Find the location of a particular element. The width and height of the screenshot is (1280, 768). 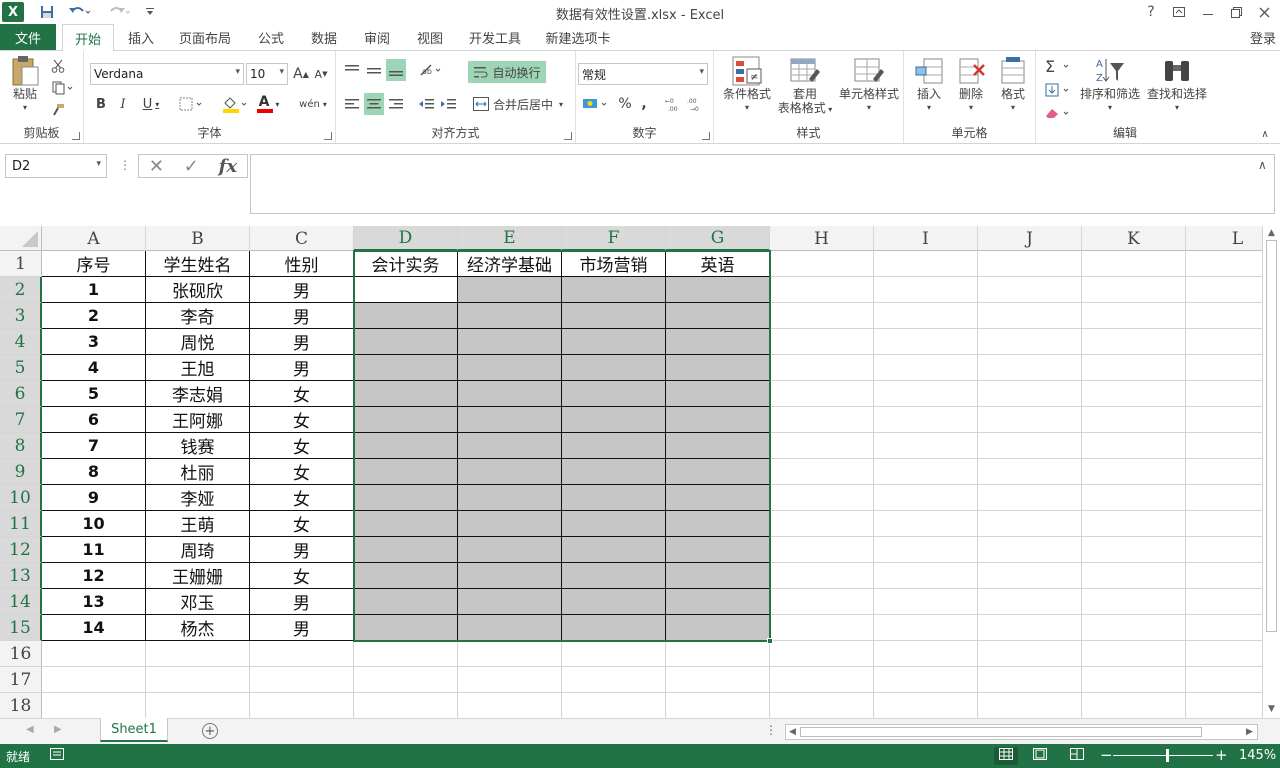

insert-cells-button: 插入 ▾ is located at coordinates (929, 89).